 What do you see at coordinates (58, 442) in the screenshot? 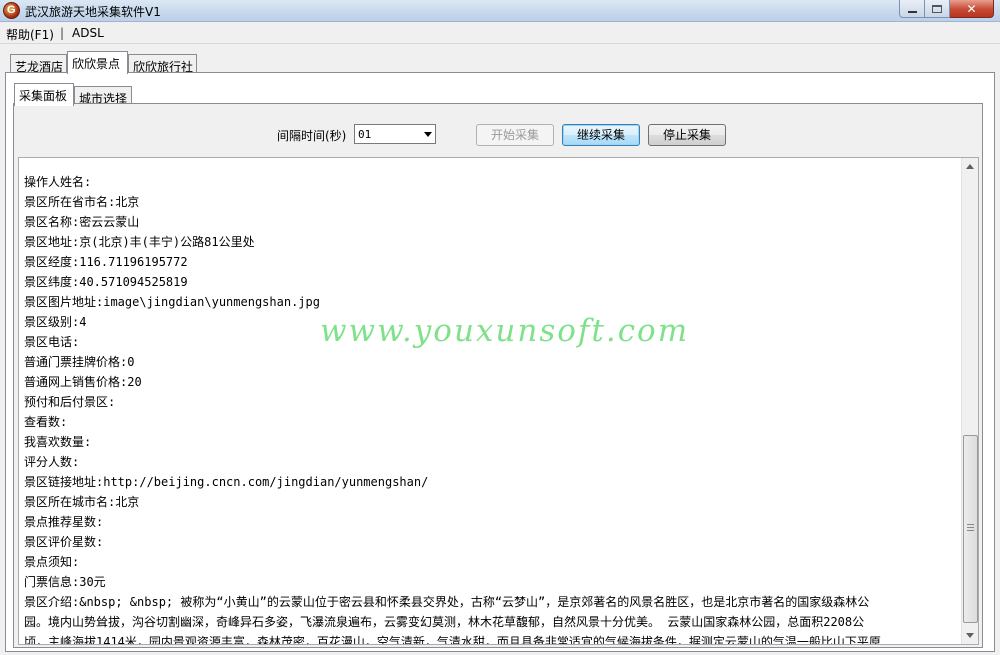
I see `log-line: 我喜欢数量:` at bounding box center [58, 442].